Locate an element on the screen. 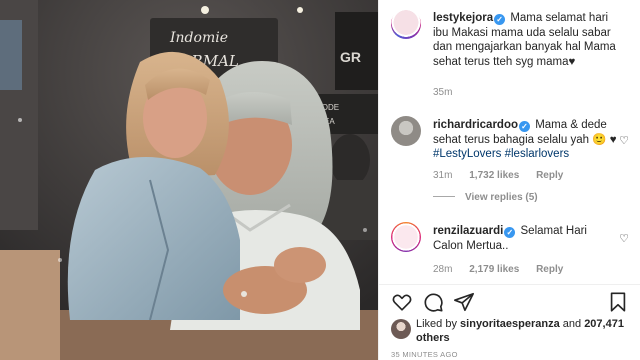 The width and height of the screenshot is (640, 360). comment-meta: 31m 1,732 likes Reply is located at coordinates (505, 175).